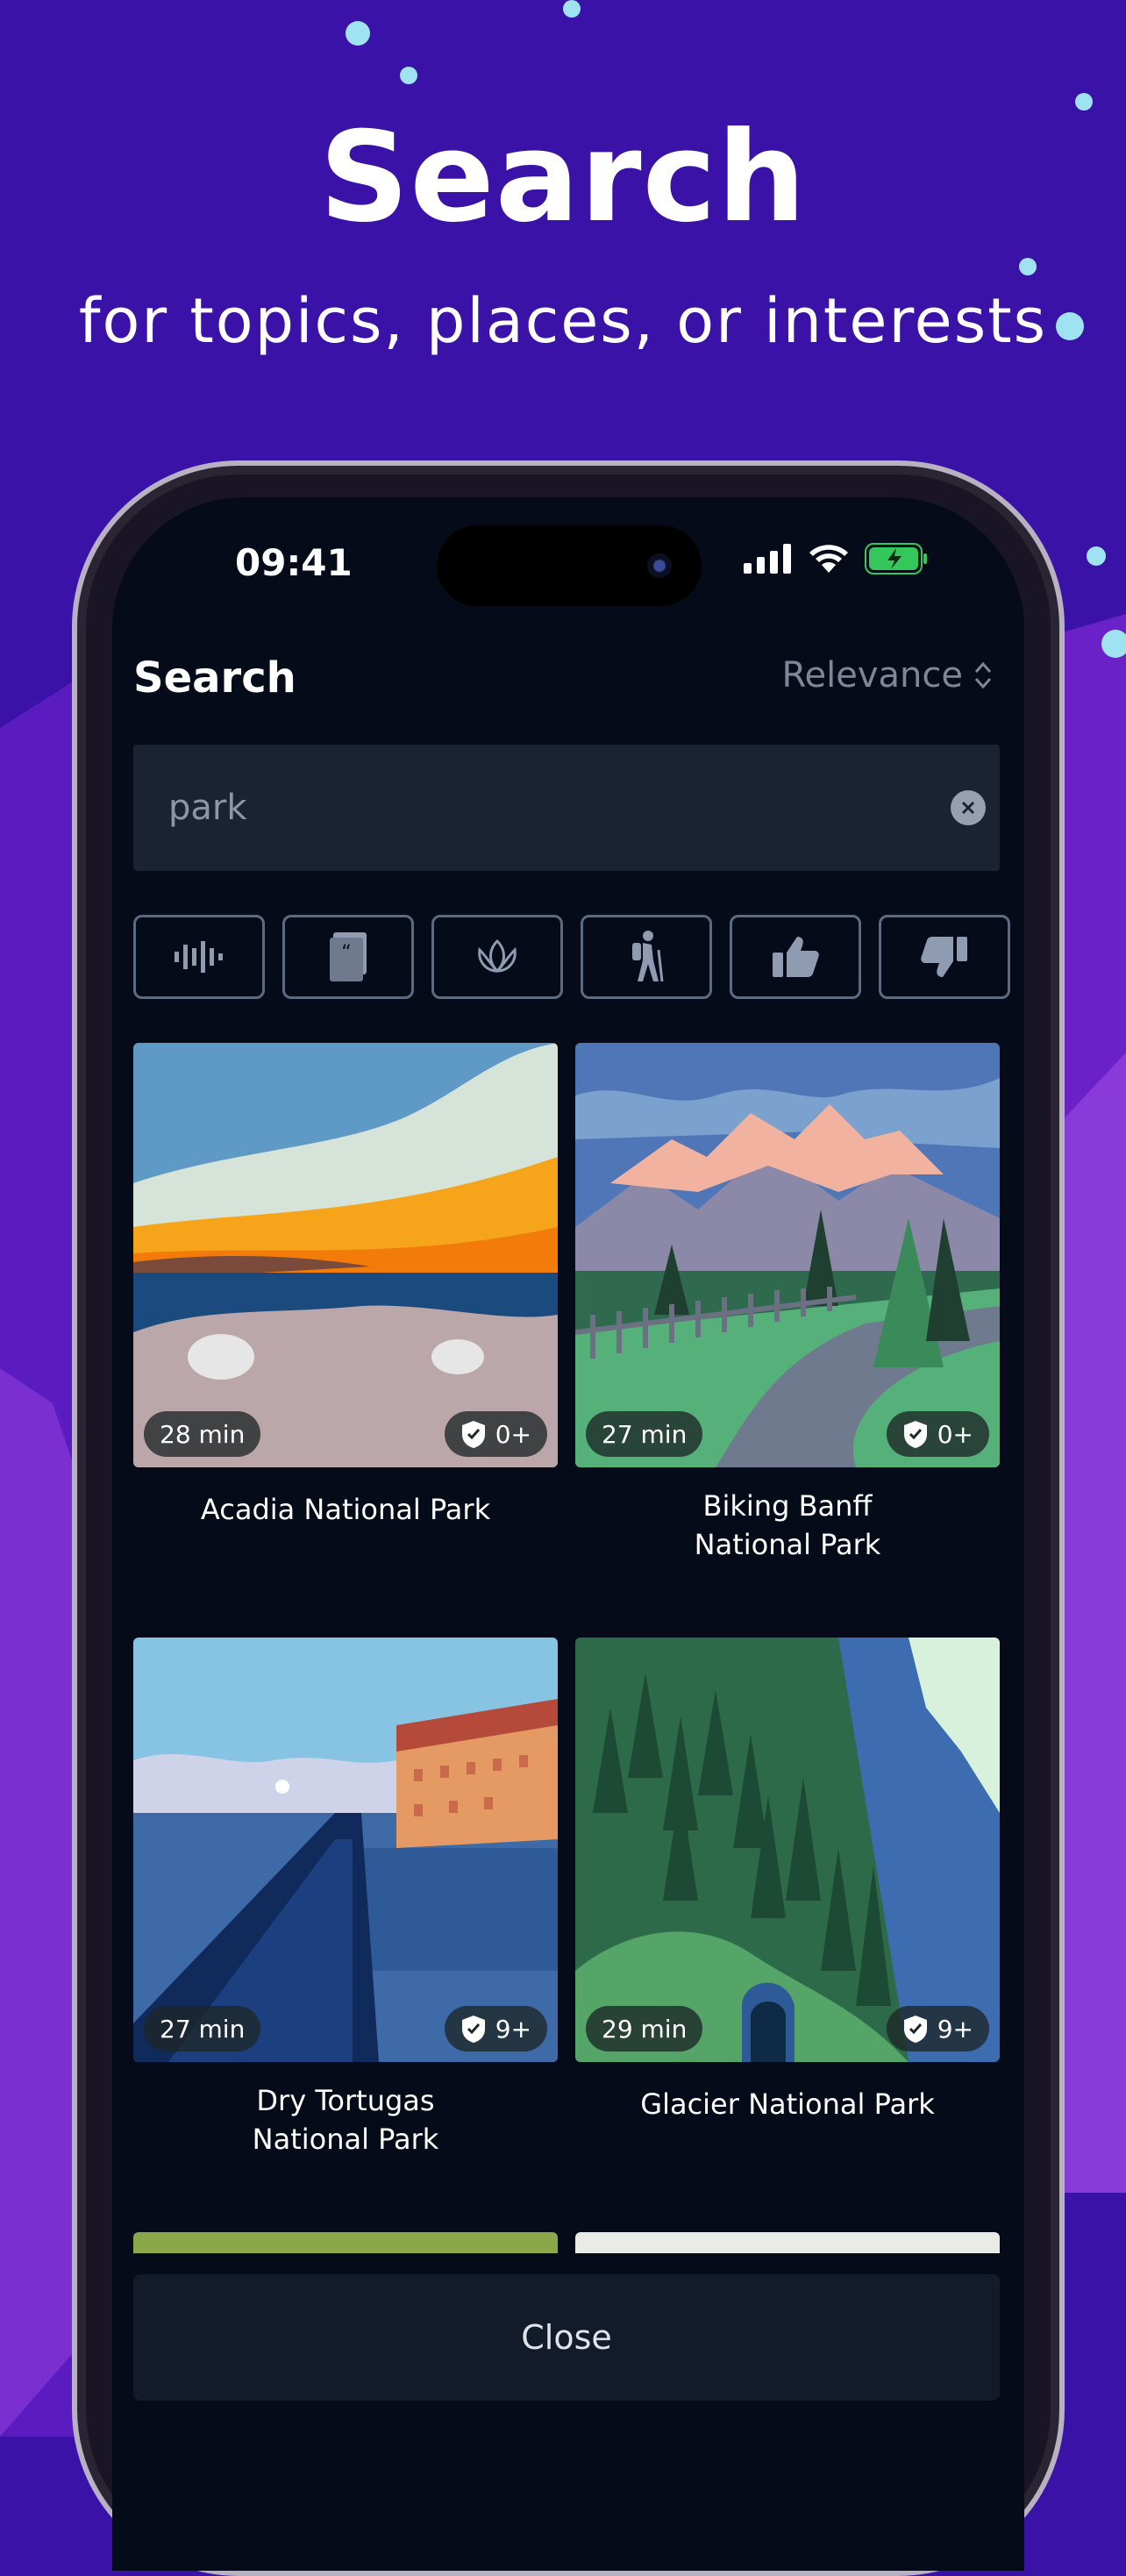 The height and width of the screenshot is (2576, 1126). Describe the element at coordinates (571, 957) in the screenshot. I see `filter-chips: “` at that location.